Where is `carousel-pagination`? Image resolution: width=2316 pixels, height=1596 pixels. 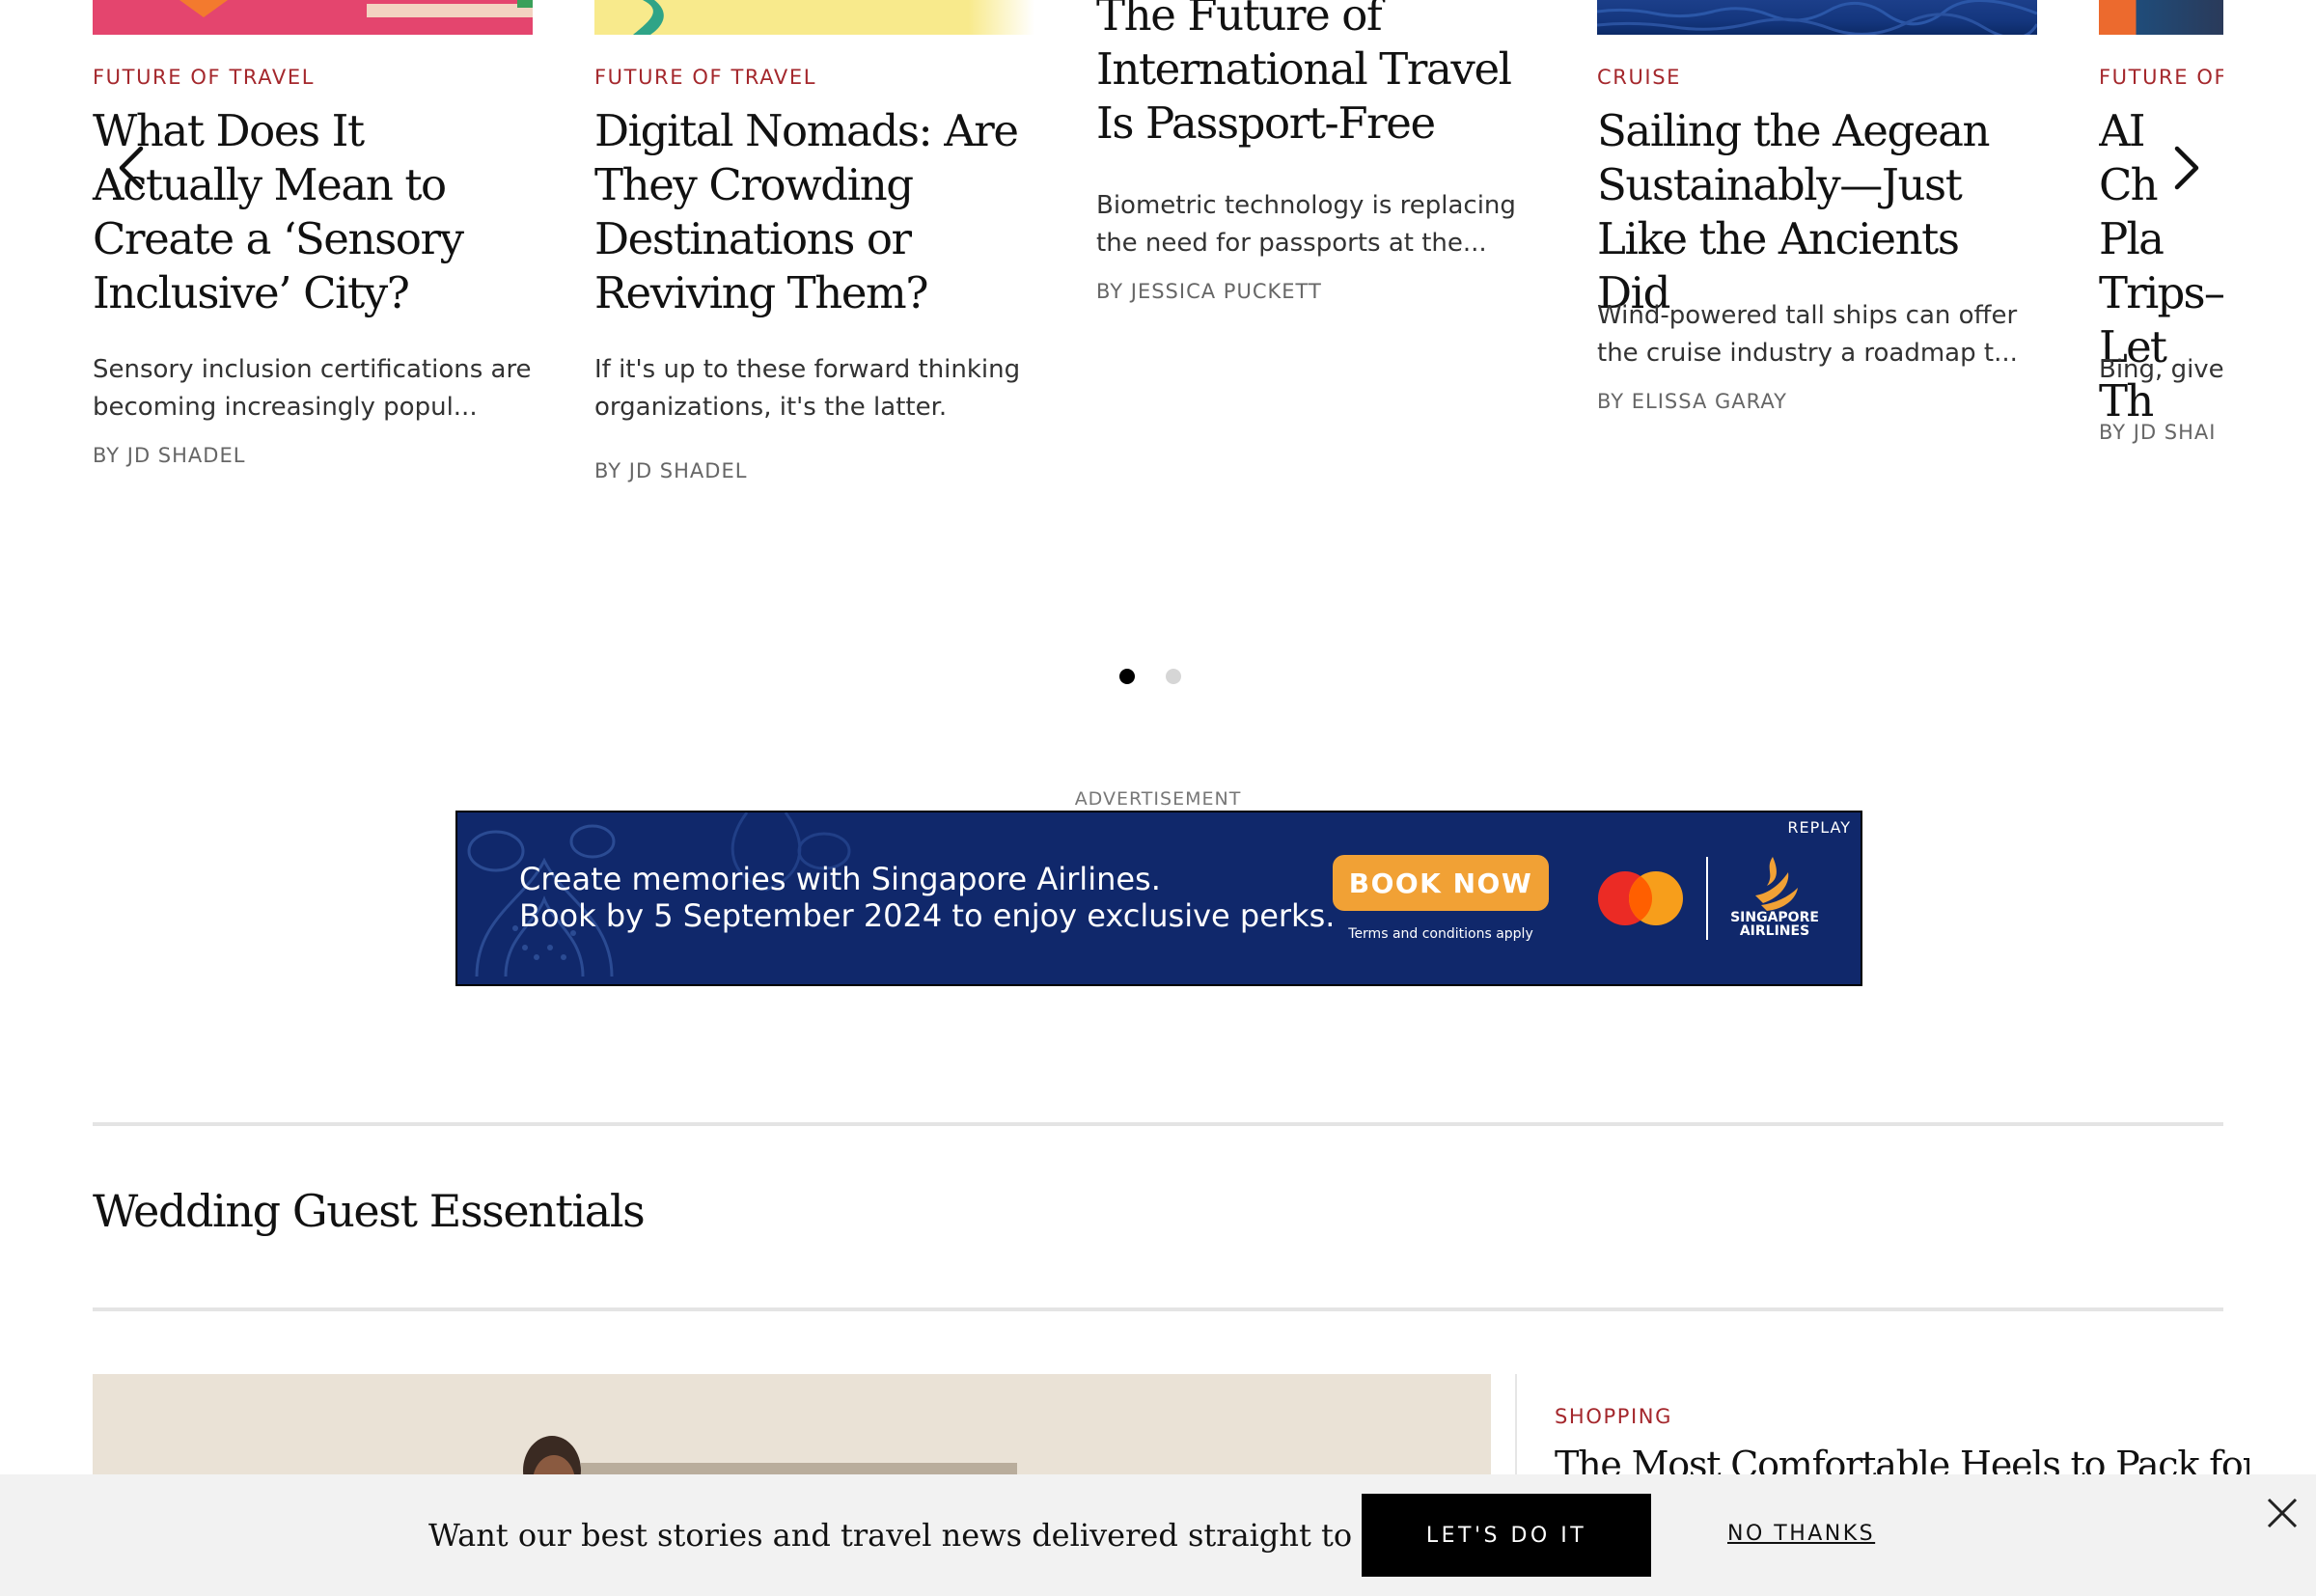
carousel-pagination is located at coordinates (1150, 676).